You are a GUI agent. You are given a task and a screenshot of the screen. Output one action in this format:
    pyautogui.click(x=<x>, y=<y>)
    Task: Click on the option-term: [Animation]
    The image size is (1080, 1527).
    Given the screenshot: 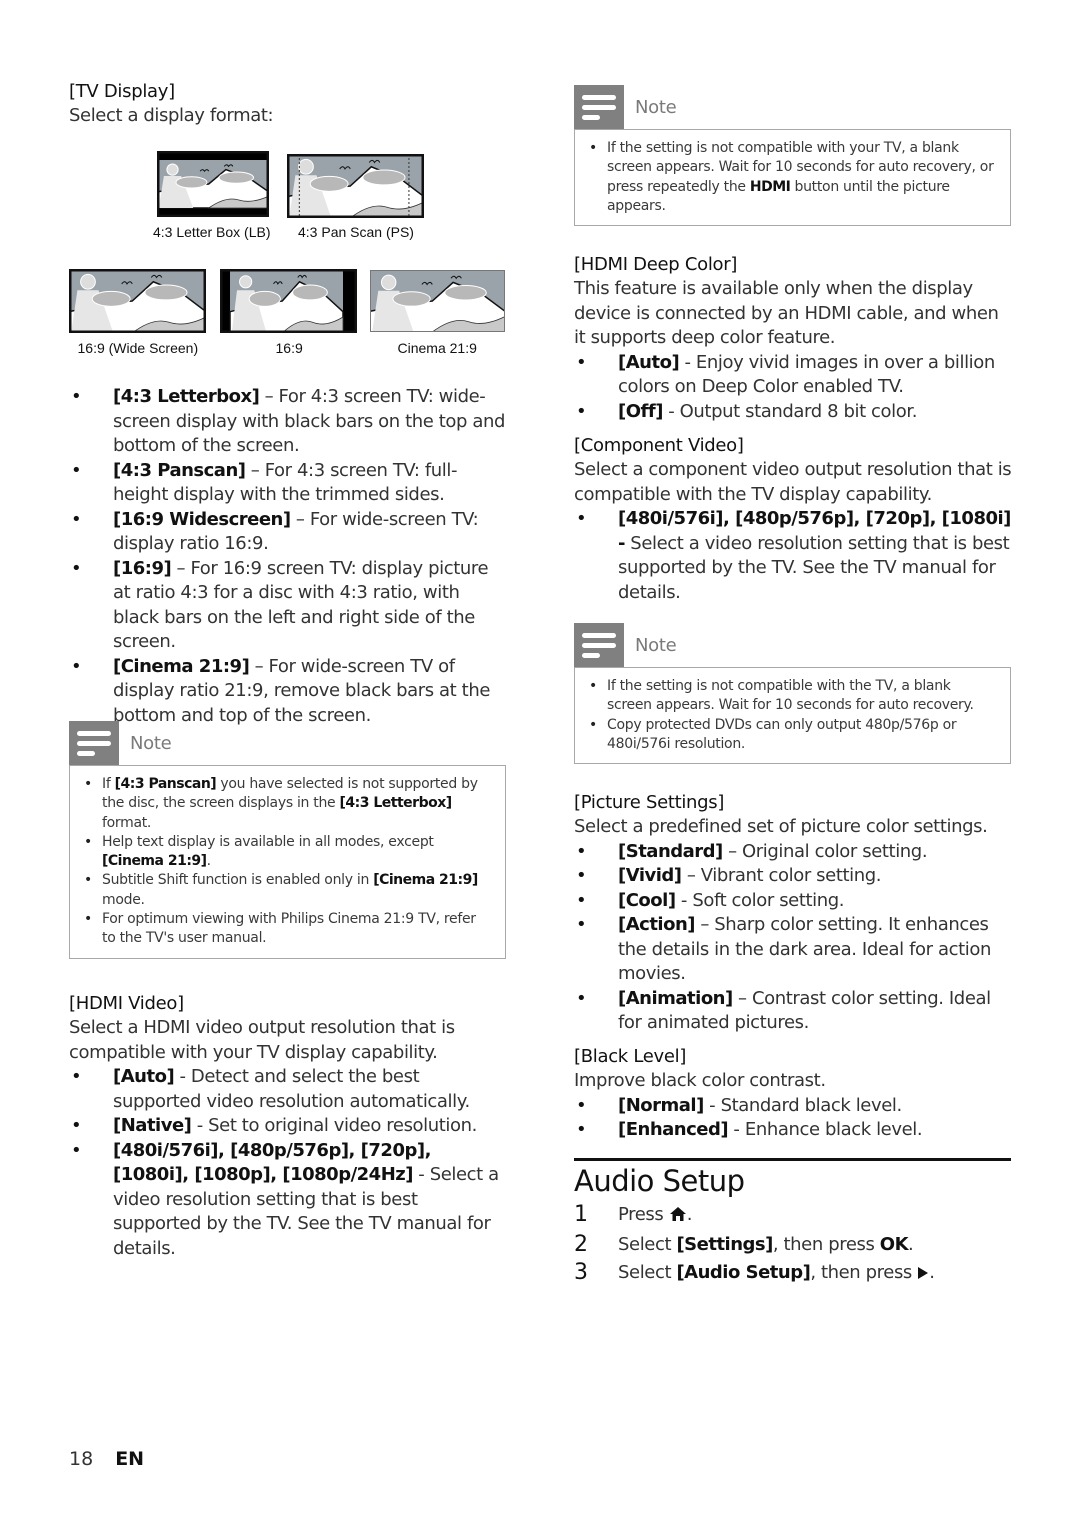 What is the action you would take?
    pyautogui.click(x=675, y=998)
    